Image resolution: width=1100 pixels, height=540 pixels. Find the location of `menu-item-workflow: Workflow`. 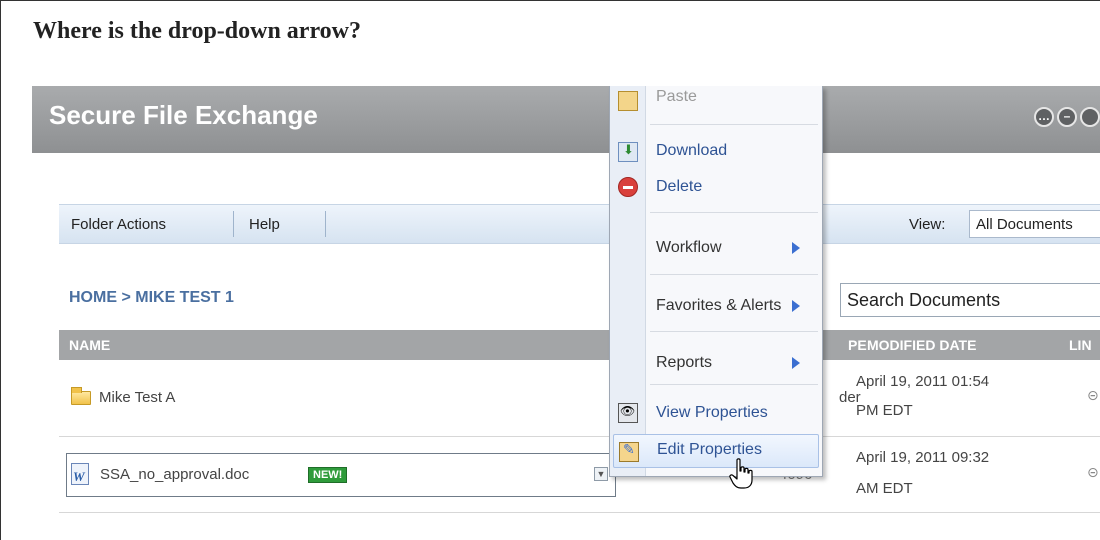

menu-item-workflow: Workflow is located at coordinates (716, 248).